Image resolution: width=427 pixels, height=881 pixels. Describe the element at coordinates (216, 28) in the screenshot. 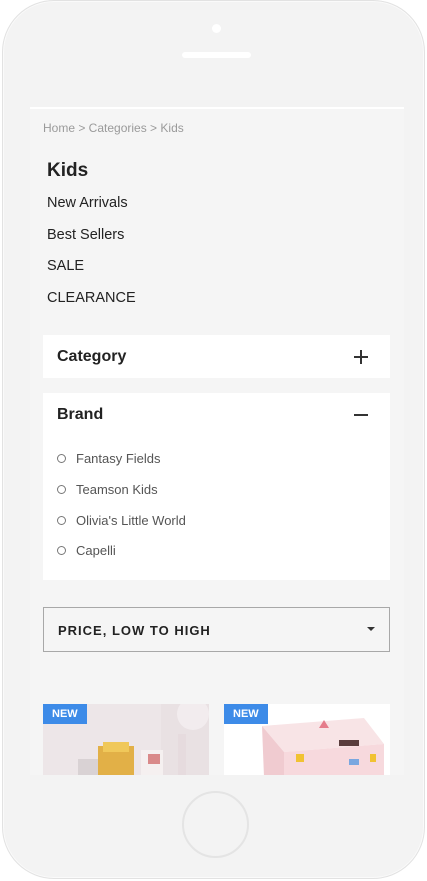

I see `camera-icon` at that location.